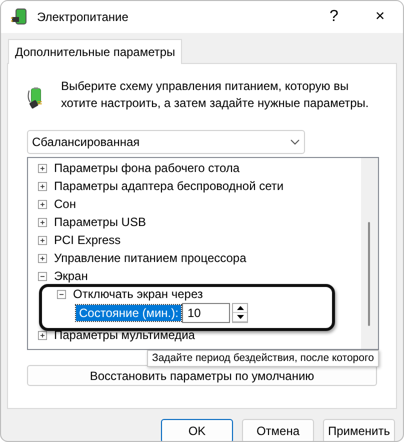  I want to click on restore-defaults-button: Восстановить параметры по умолчанию, so click(202, 375).